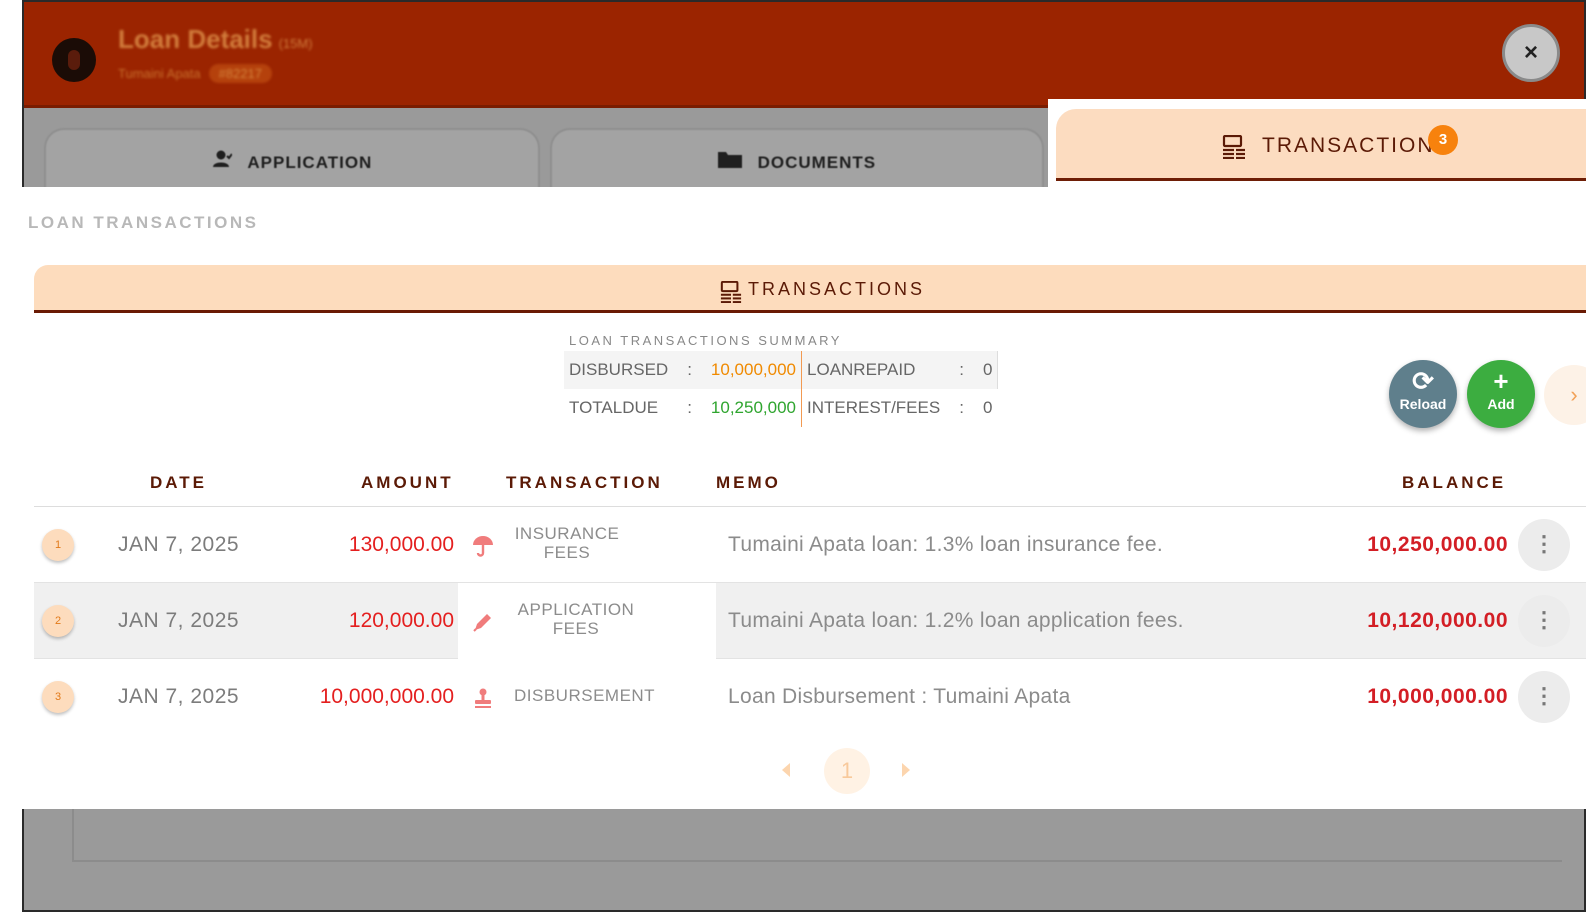  Describe the element at coordinates (295, 43) in the screenshot. I see `modal-title-suffix: (15M)` at that location.